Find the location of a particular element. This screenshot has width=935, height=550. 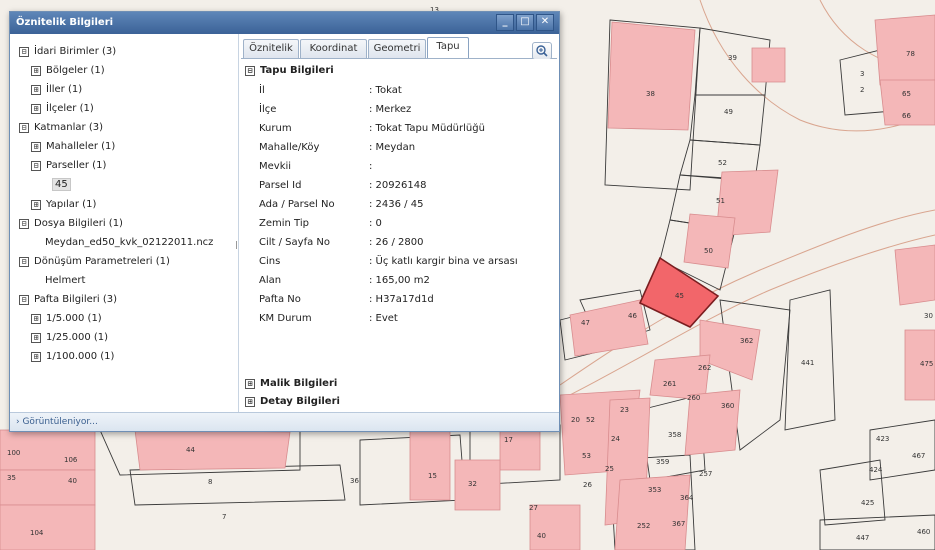

svg-text: 424 is located at coordinates (876, 470).